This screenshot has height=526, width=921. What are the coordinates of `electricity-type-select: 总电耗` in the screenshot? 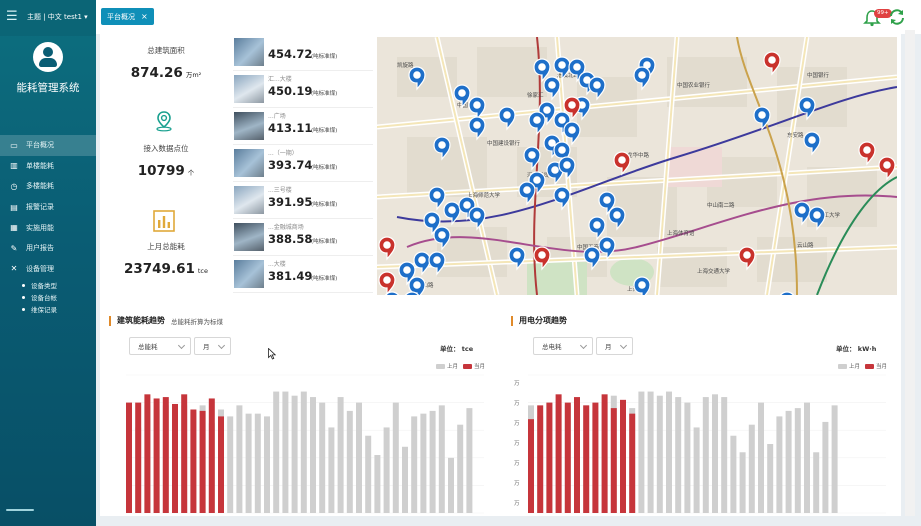 It's located at (563, 346).